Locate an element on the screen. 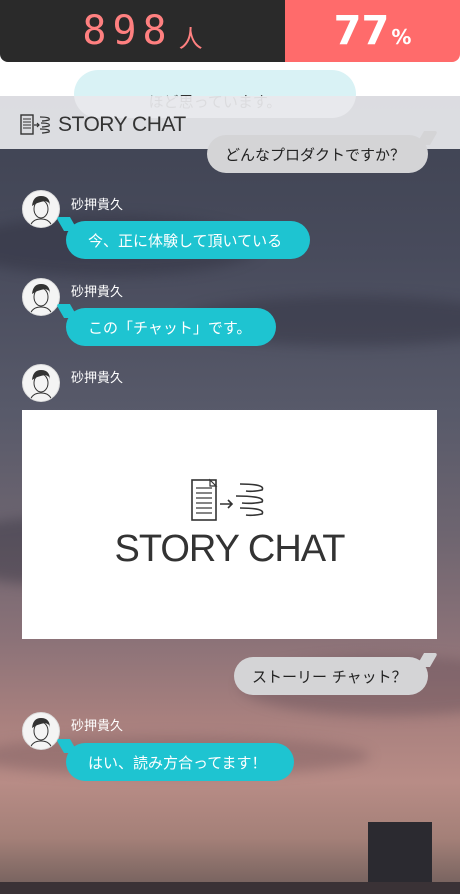 This screenshot has height=894, width=460. bot-message-bubble: 今、正に体験して頂いている is located at coordinates (188, 240).